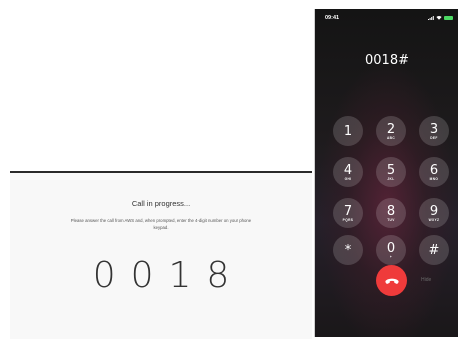 The image size is (458, 339). I want to click on key-letters: WXYZ, so click(434, 219).